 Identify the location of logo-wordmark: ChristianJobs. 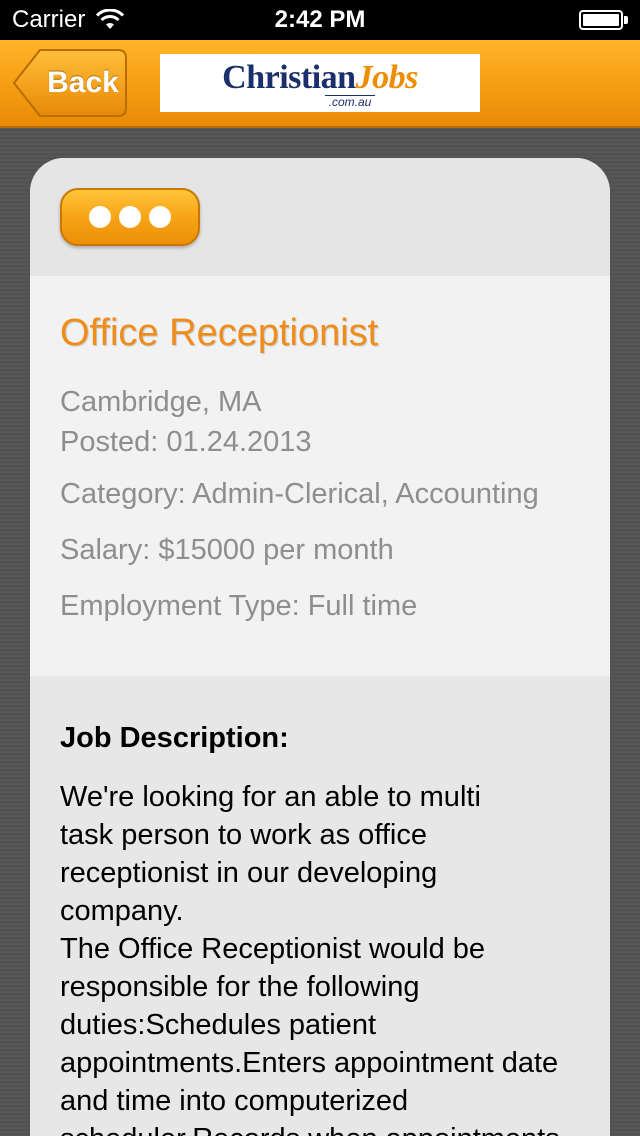
(320, 77).